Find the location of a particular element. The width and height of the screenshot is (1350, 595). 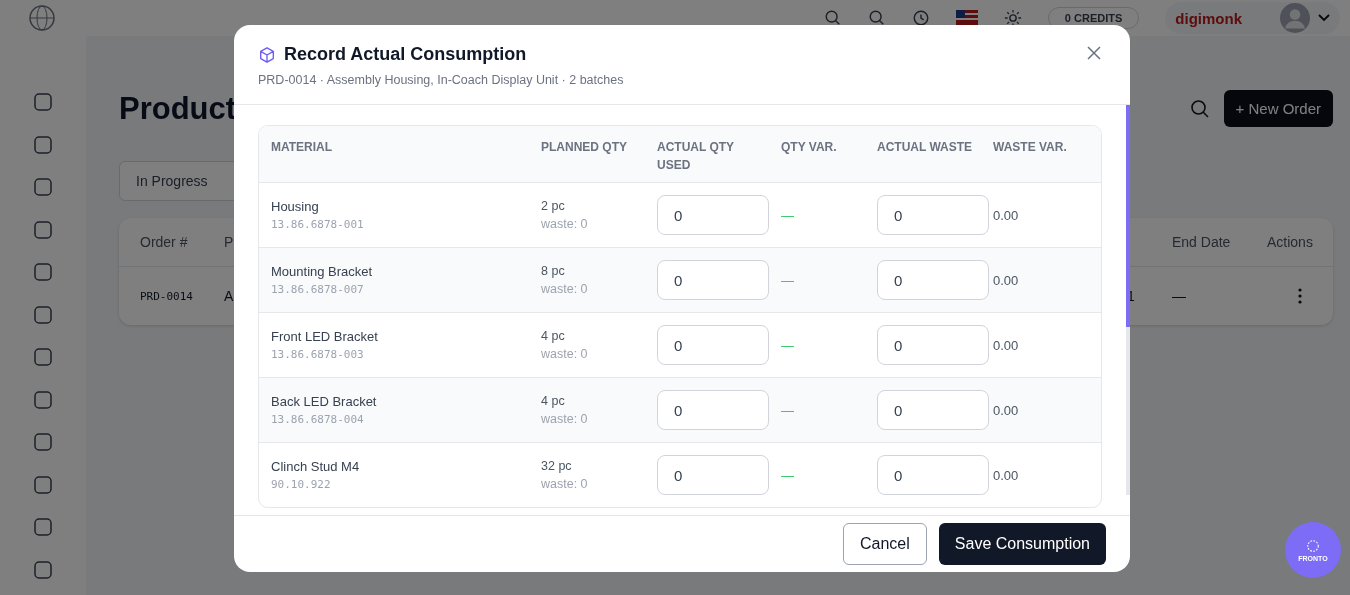

planned-qty: 32 pc is located at coordinates (556, 466).